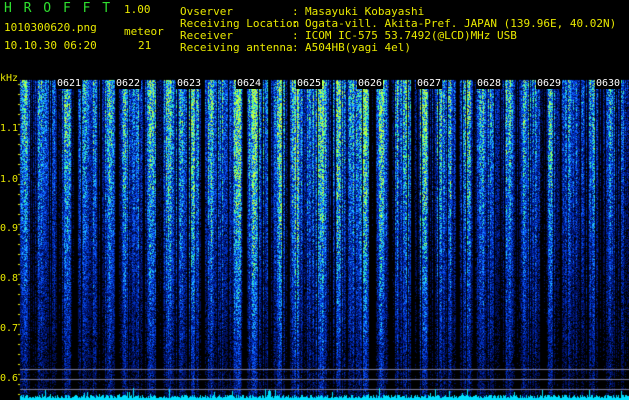  What do you see at coordinates (9, 228) in the screenshot?
I see `y-tick-label: 0.9` at bounding box center [9, 228].